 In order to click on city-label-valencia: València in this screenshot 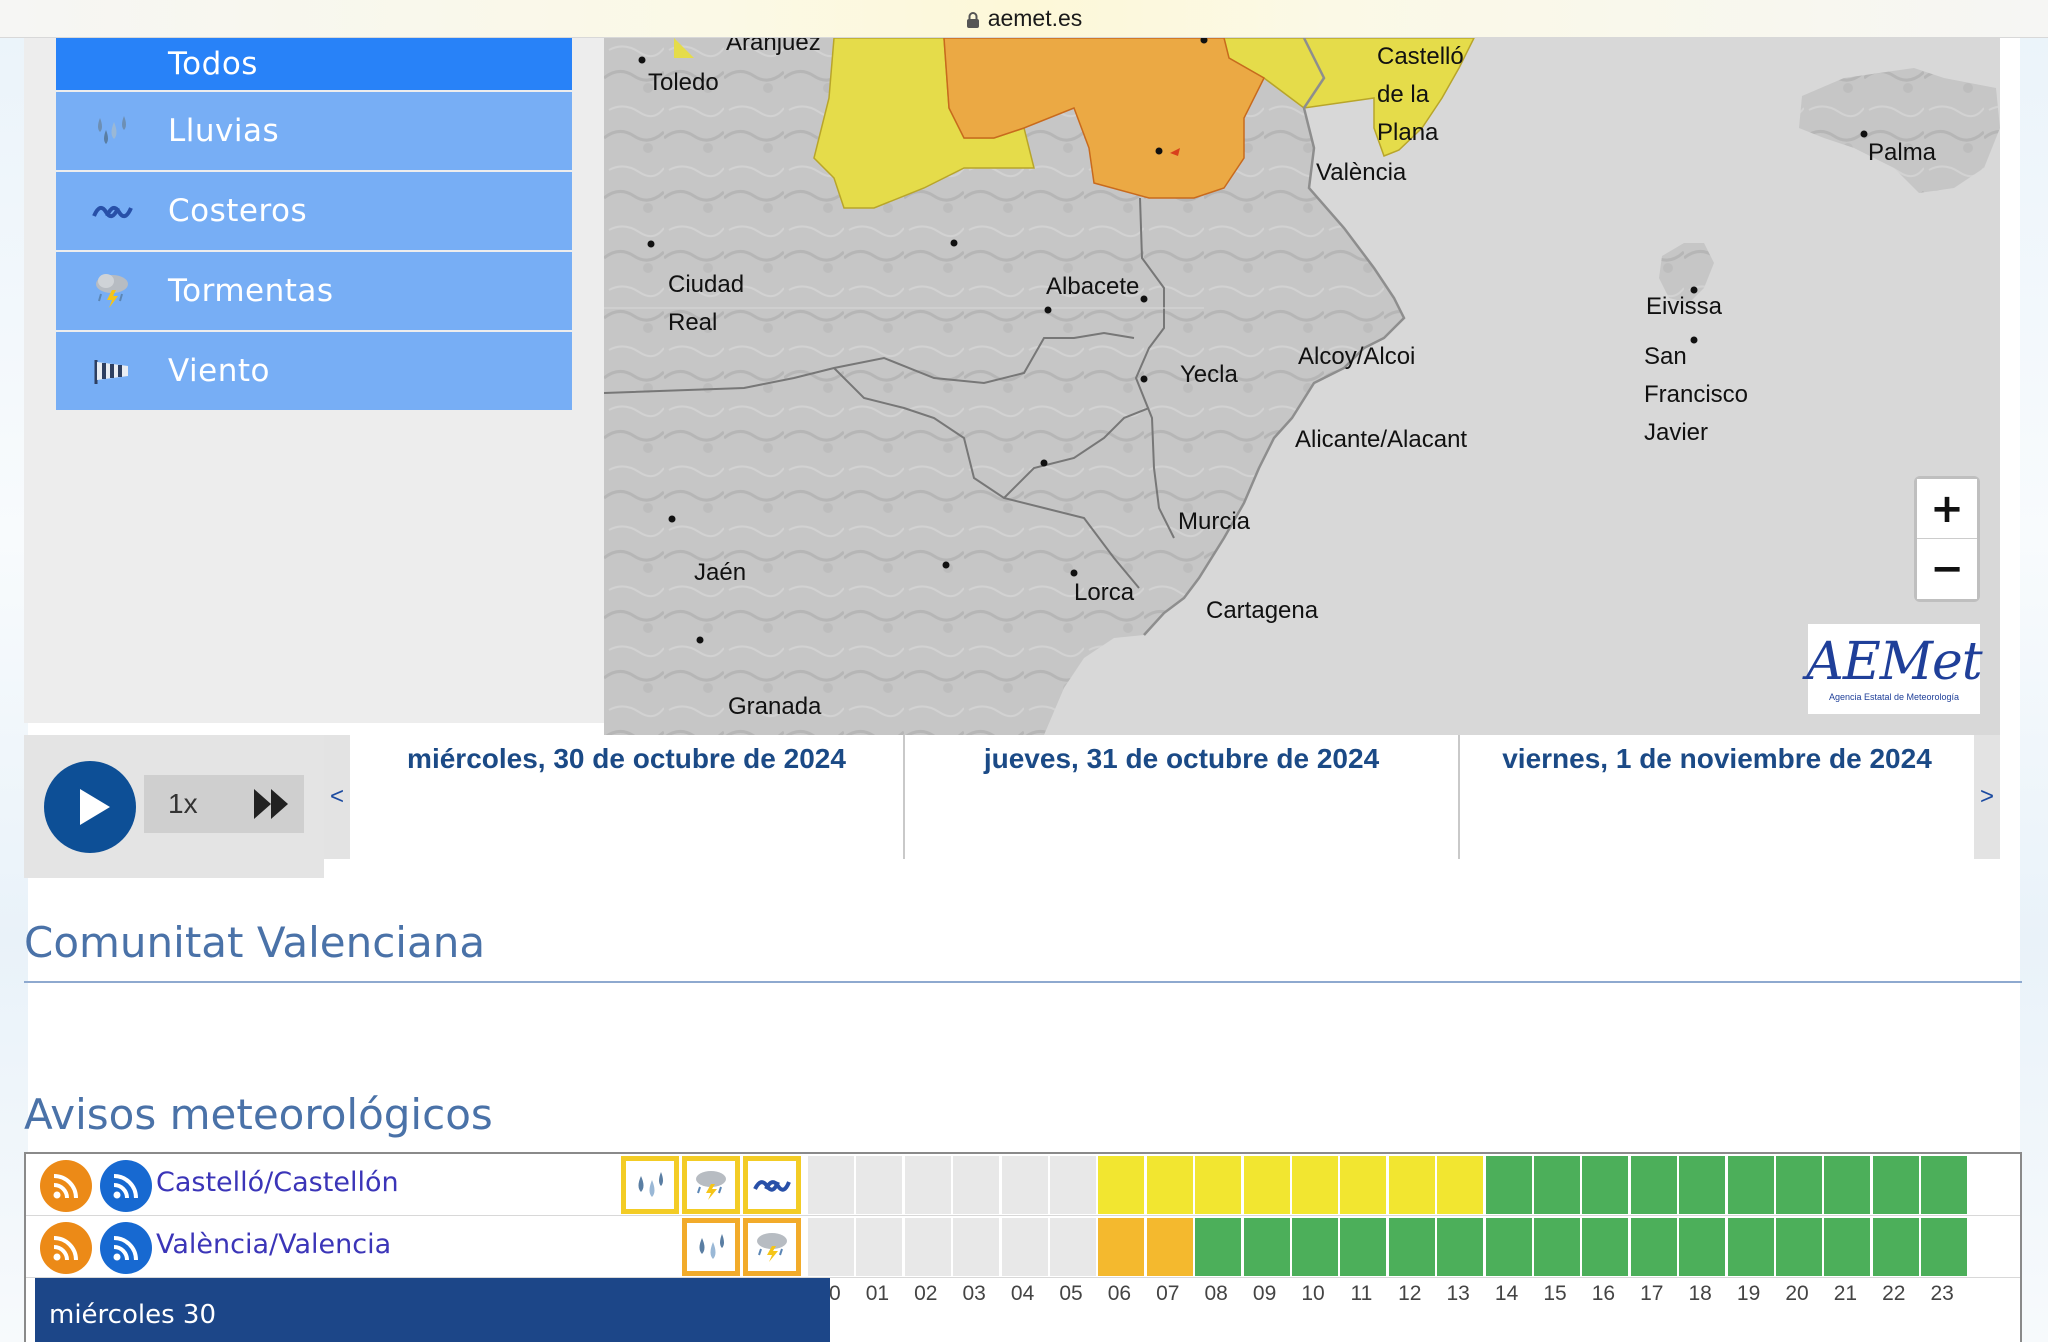, I will do `click(1361, 172)`.